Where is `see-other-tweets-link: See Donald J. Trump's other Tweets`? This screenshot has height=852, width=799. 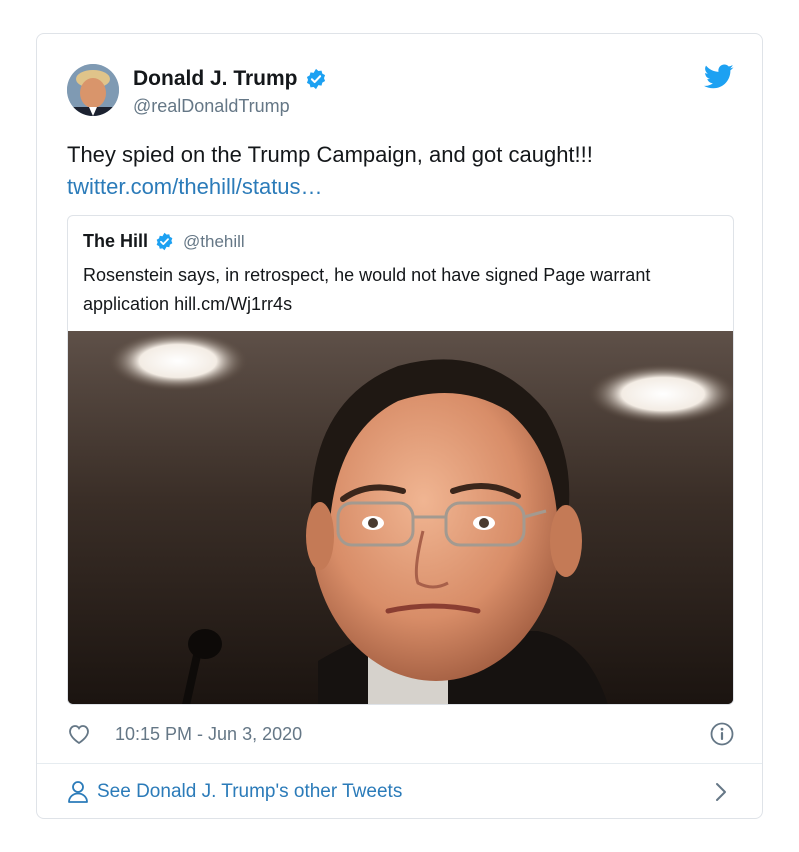 see-other-tweets-link: See Donald J. Trump's other Tweets is located at coordinates (400, 792).